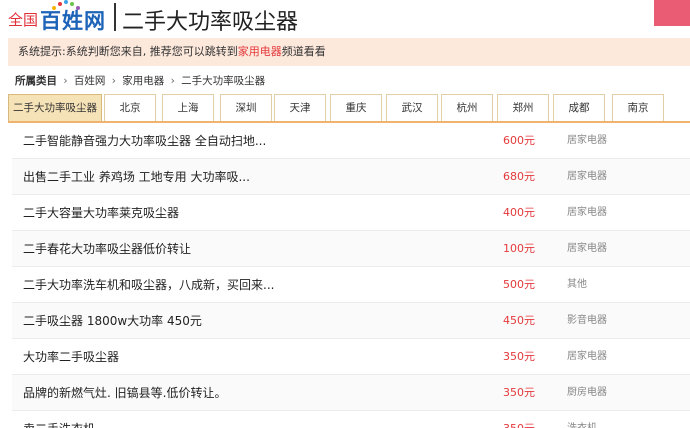 The image size is (690, 428). I want to click on tab-city-hangzhou: 杭州, so click(467, 108).